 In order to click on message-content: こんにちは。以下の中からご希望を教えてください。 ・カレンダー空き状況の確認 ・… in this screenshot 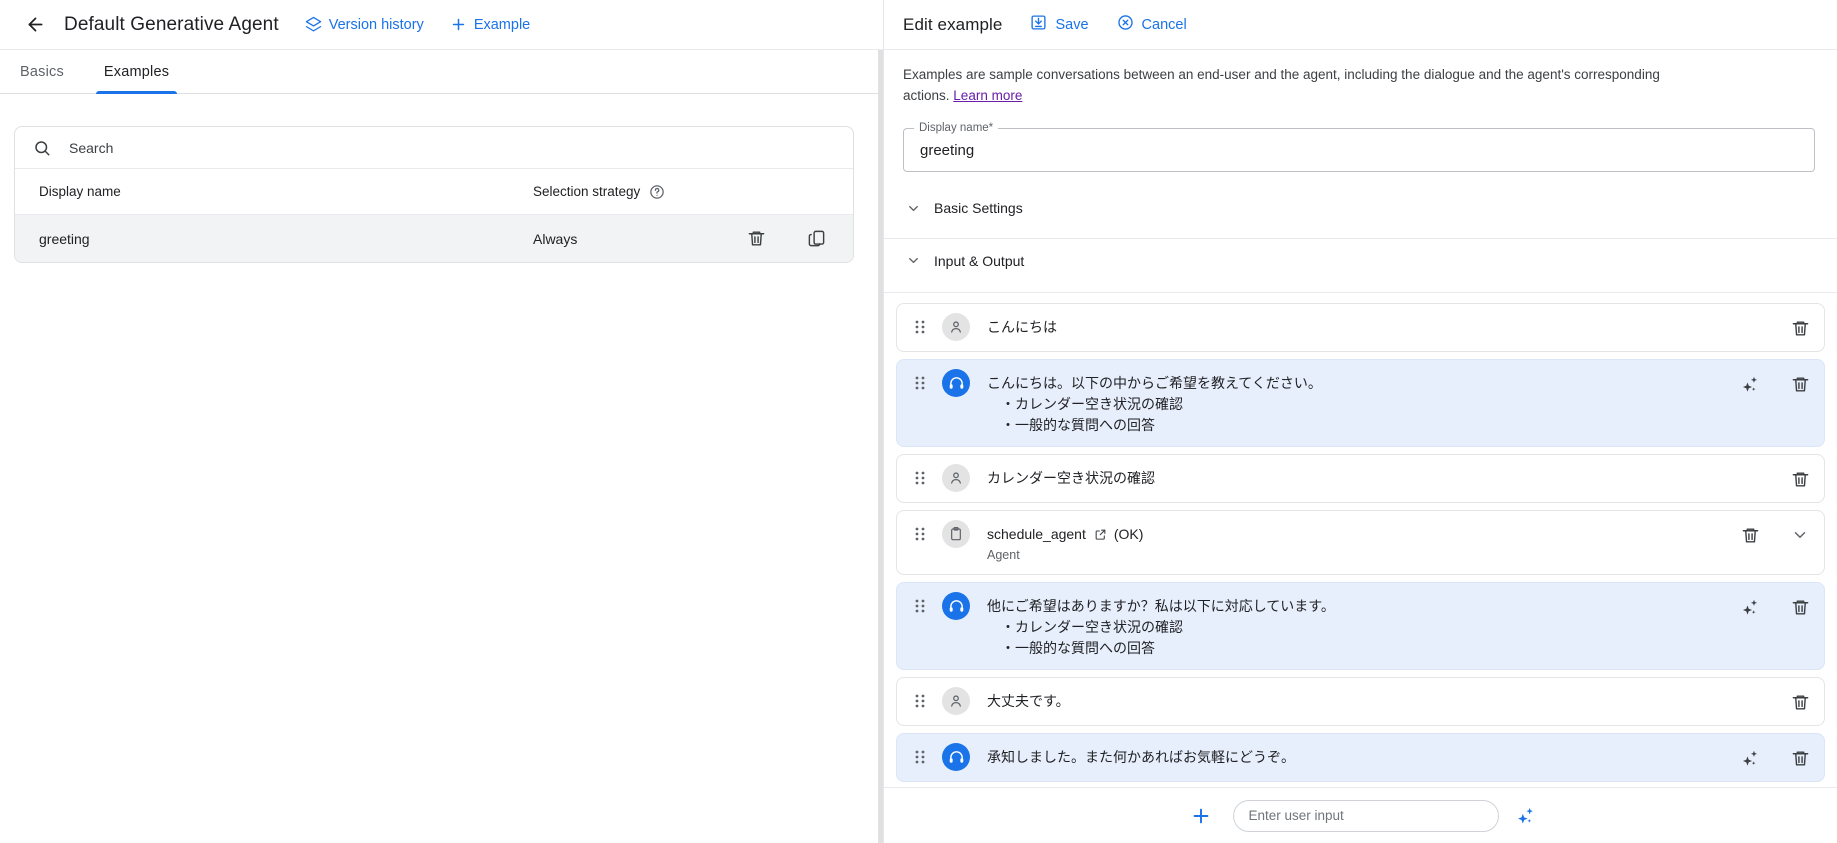, I will do `click(1355, 403)`.